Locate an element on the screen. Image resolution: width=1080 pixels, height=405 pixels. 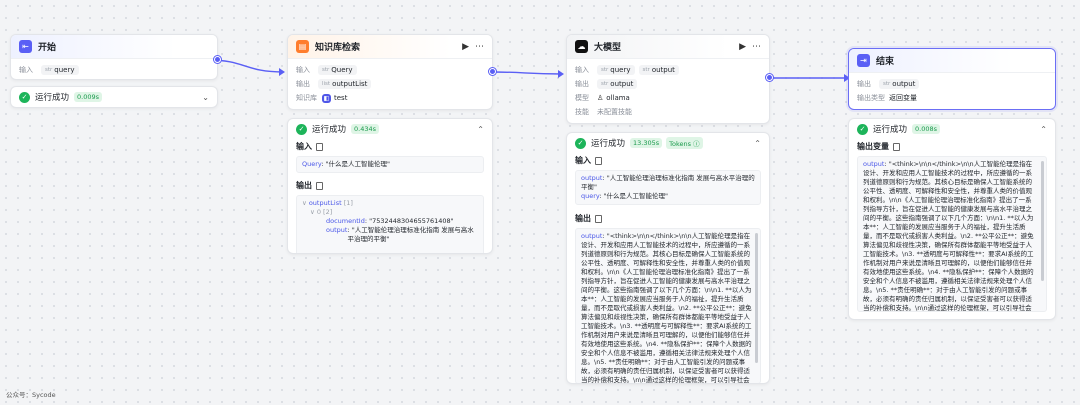
chevron-down-icon: ⌄ is located at coordinates (205, 97).